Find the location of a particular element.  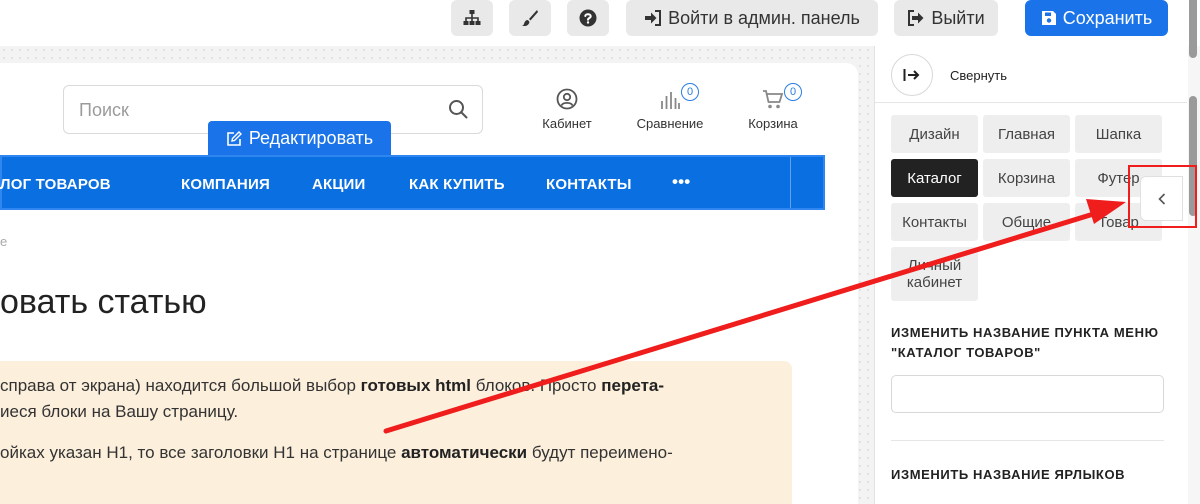

admin-panel-button: Войти в админ. панель is located at coordinates (752, 18).